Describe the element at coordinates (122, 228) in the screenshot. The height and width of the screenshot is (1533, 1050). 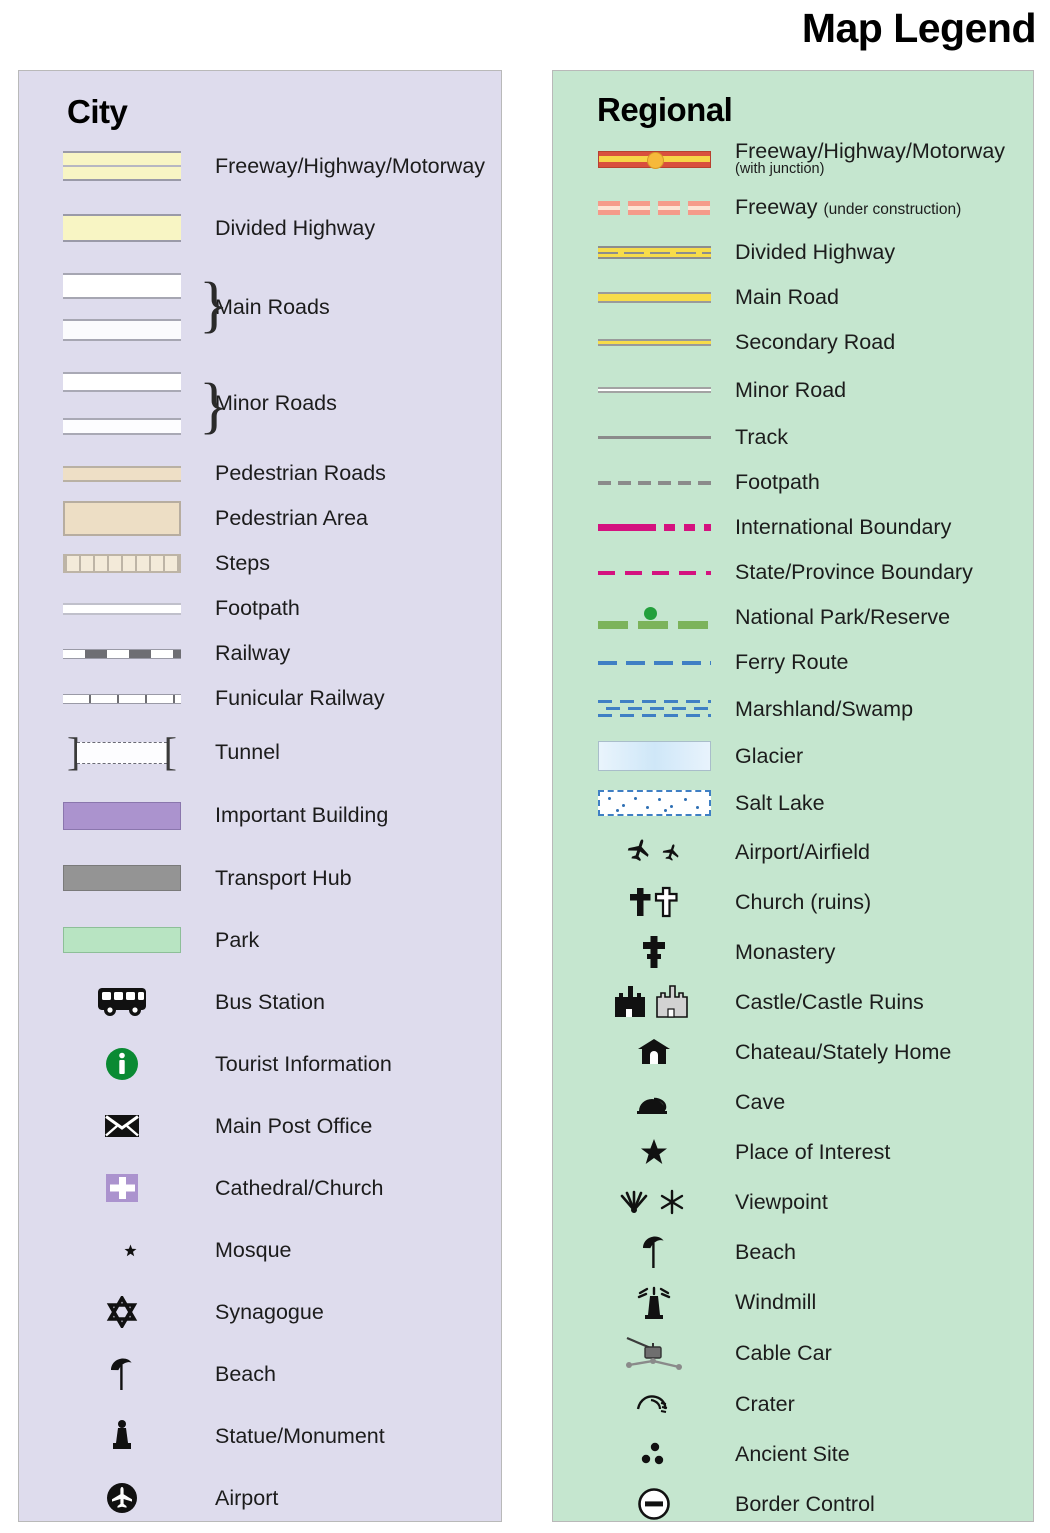
I see `divided-highway-band-symbol` at that location.